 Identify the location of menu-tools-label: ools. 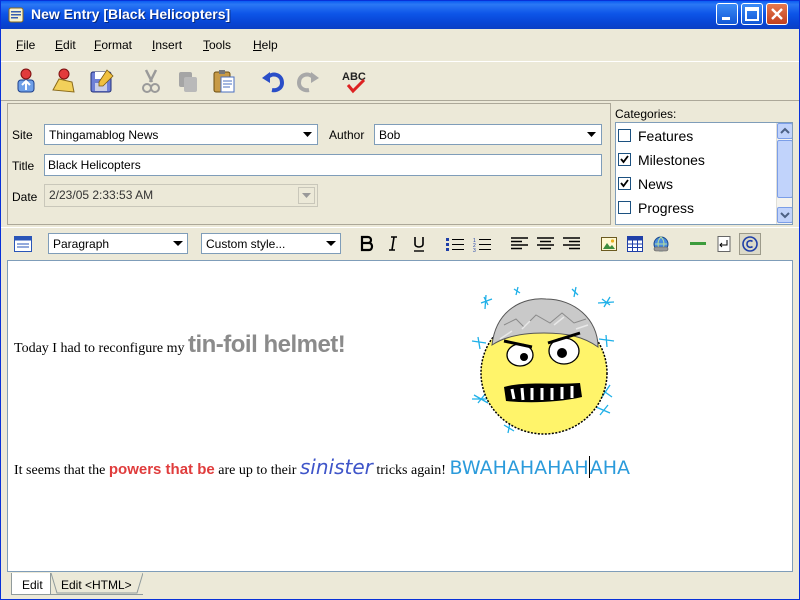
(220, 45).